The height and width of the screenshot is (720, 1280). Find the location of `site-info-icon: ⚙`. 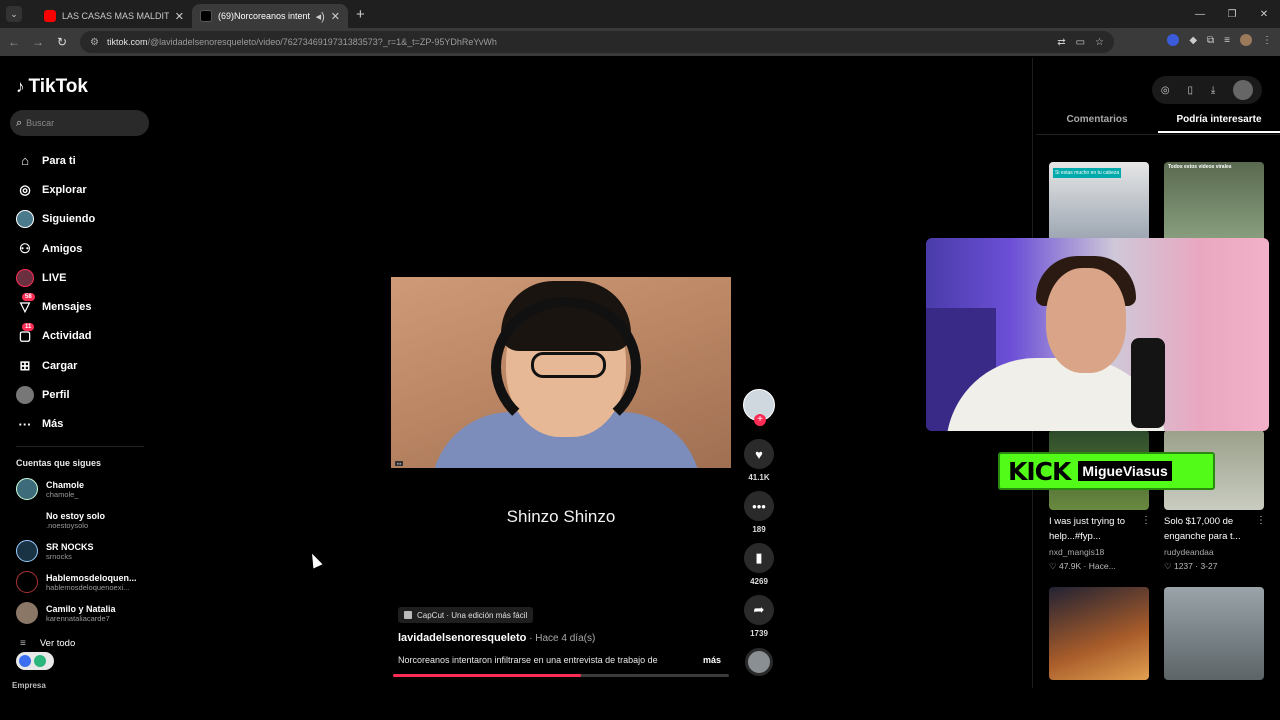

site-info-icon: ⚙ is located at coordinates (94, 42).